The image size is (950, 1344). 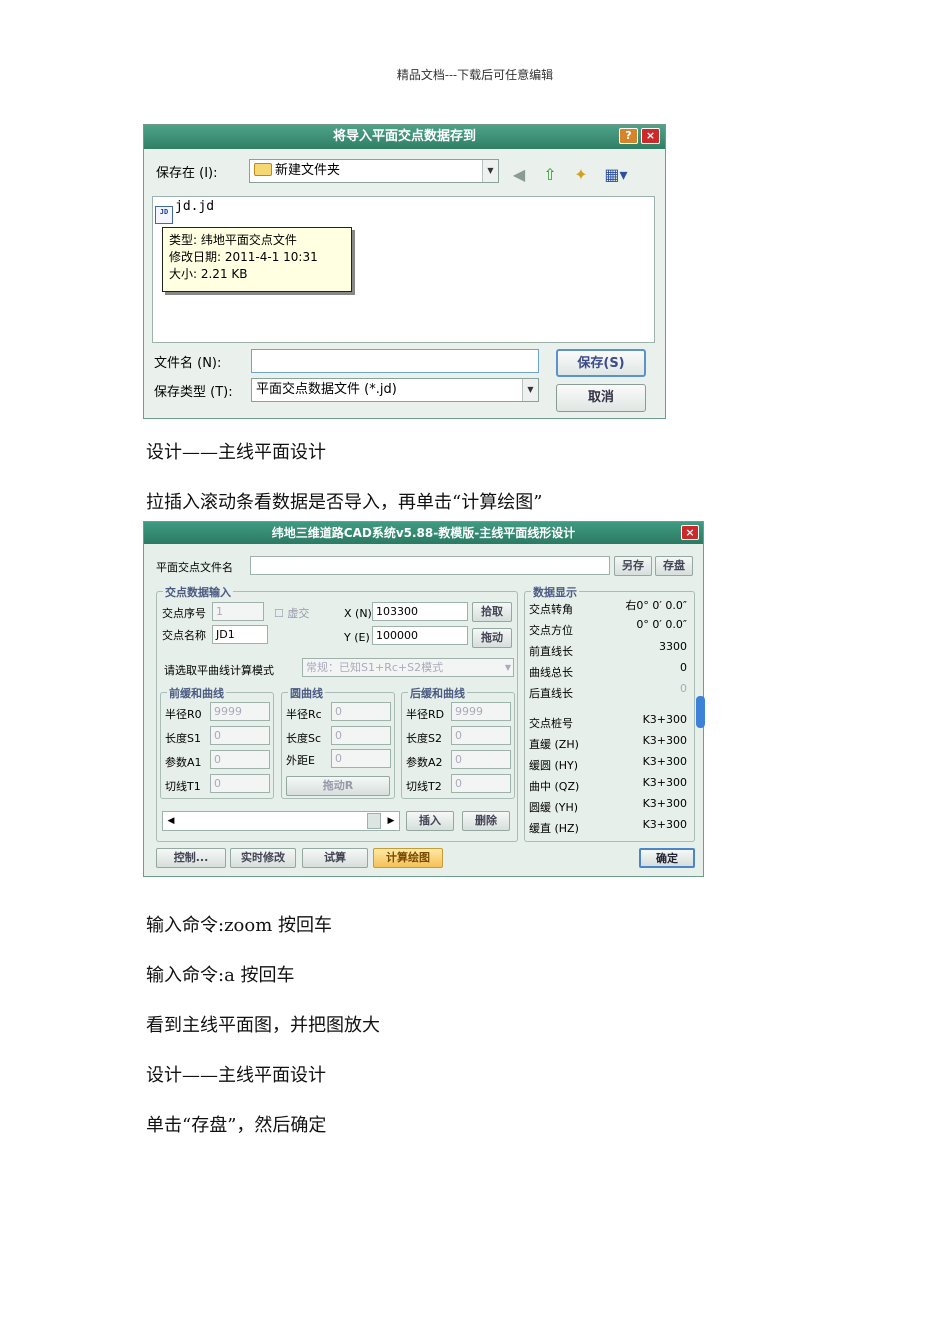 I want to click on filename-label: 文件名 (N):, so click(x=188, y=363).